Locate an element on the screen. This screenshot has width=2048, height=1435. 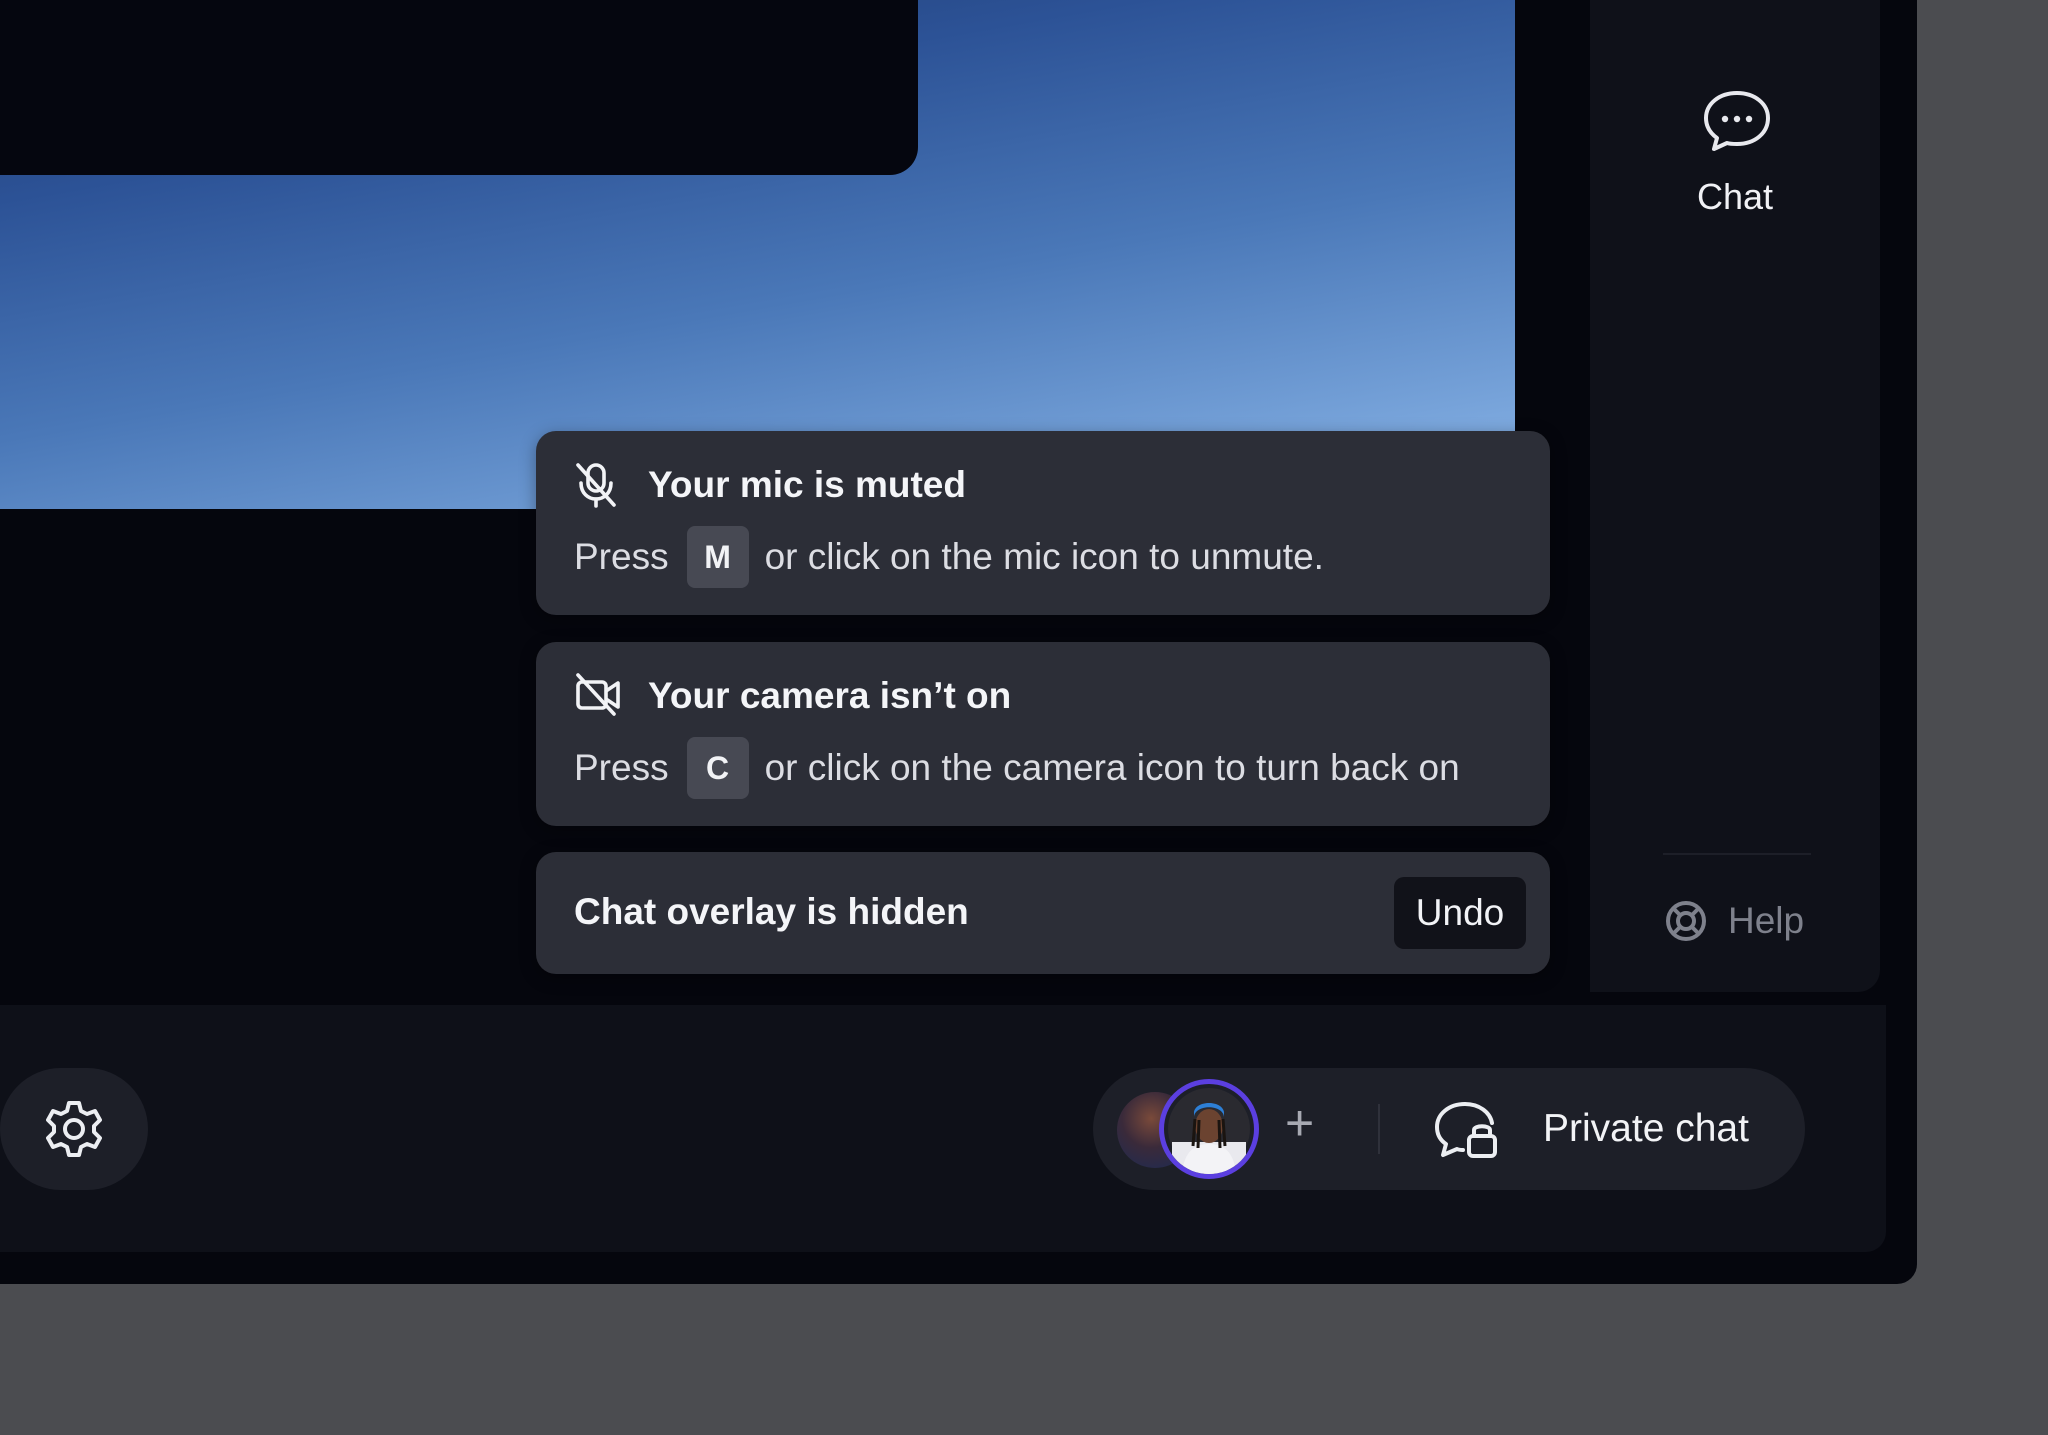
person-portrait is located at coordinates (1209, 1131).